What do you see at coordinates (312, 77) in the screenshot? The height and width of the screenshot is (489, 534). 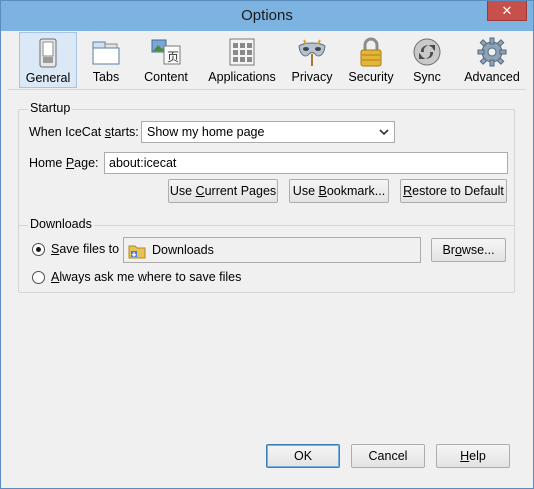 I see `tab-privacy-label: Privacy` at bounding box center [312, 77].